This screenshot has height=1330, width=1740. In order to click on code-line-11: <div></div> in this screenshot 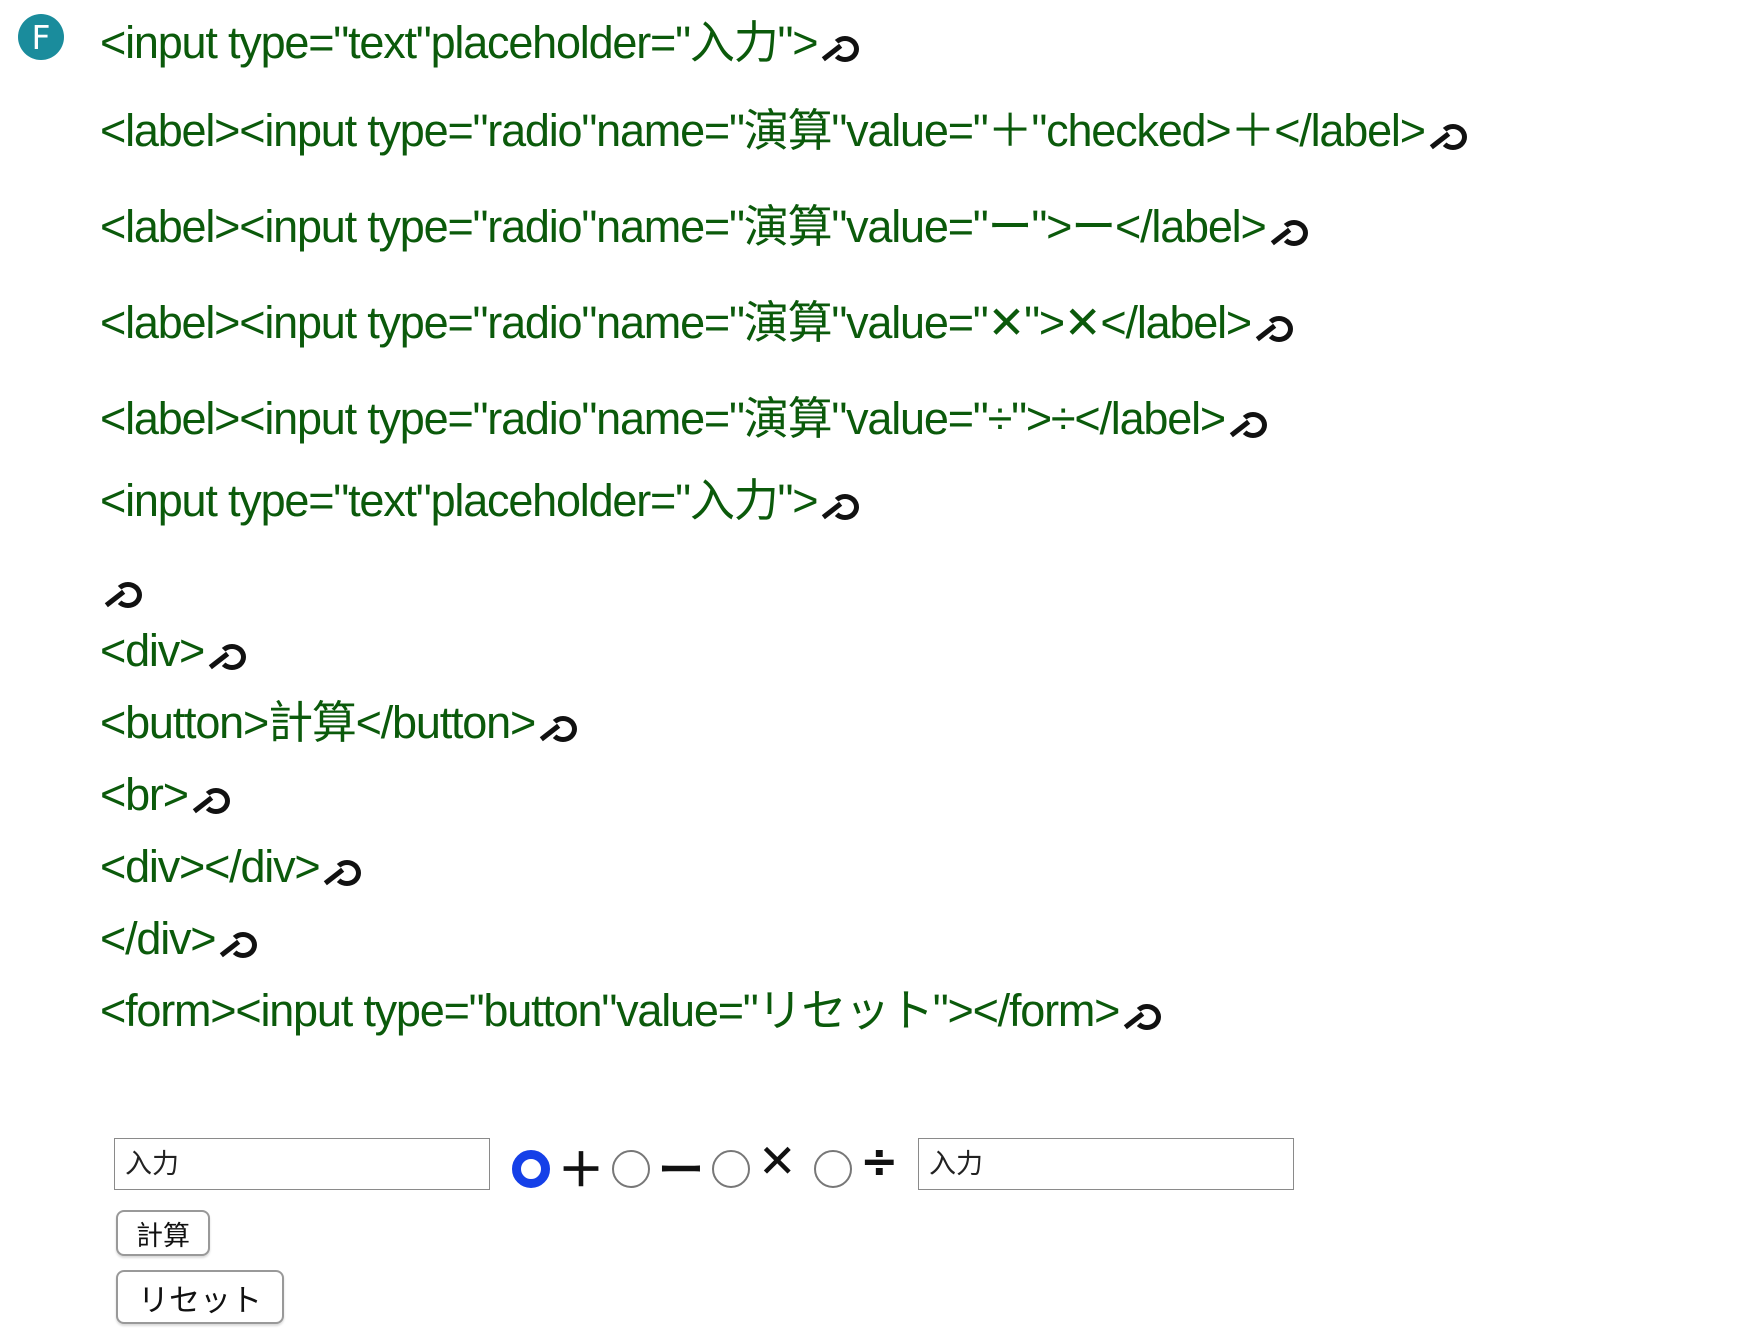, I will do `click(231, 866)`.